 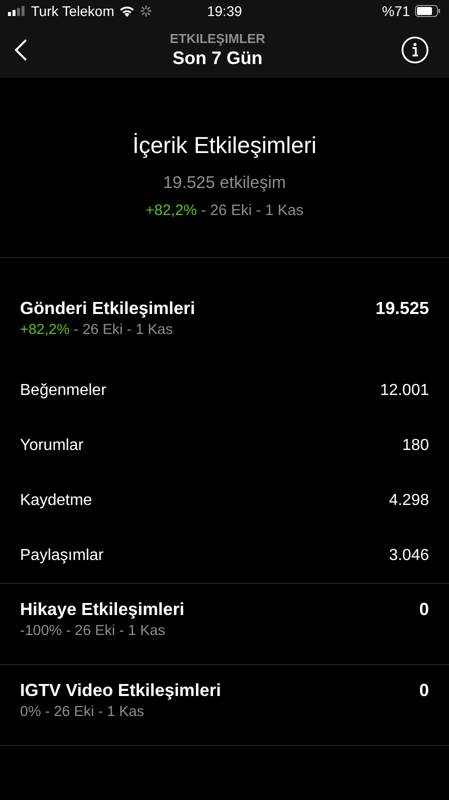 What do you see at coordinates (428, 11) in the screenshot?
I see `battery-icon` at bounding box center [428, 11].